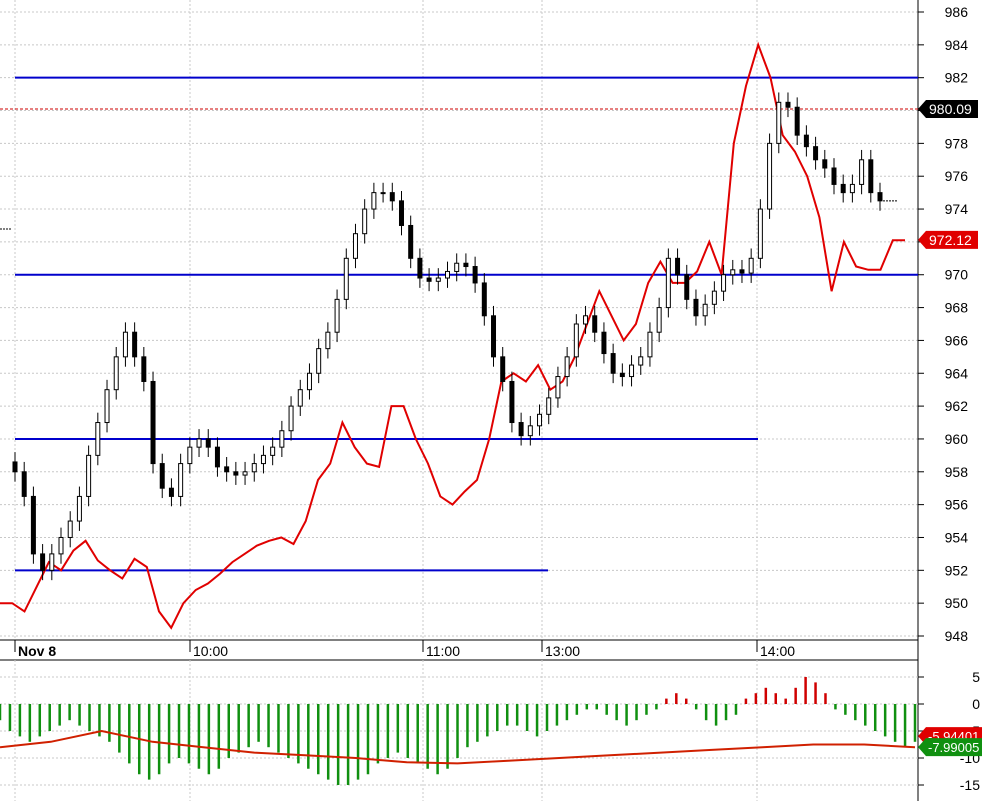 This screenshot has width=982, height=801. I want to click on price-y-tick-label: 976, so click(957, 176).